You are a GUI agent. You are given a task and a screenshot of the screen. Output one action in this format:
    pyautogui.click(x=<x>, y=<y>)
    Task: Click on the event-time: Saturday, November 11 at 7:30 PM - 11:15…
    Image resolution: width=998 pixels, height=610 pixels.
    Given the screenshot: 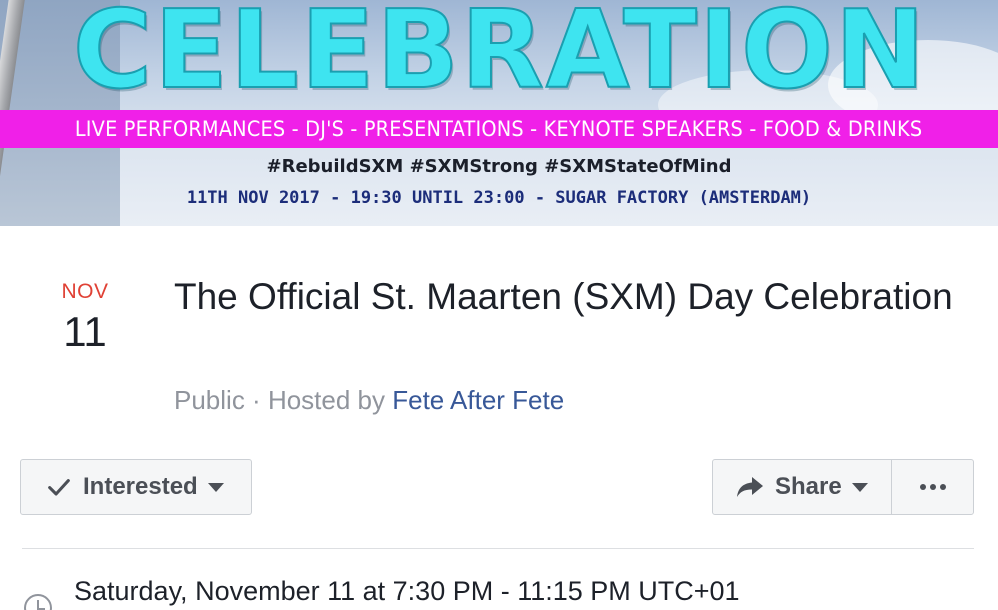 What is the action you would take?
    pyautogui.click(x=407, y=591)
    